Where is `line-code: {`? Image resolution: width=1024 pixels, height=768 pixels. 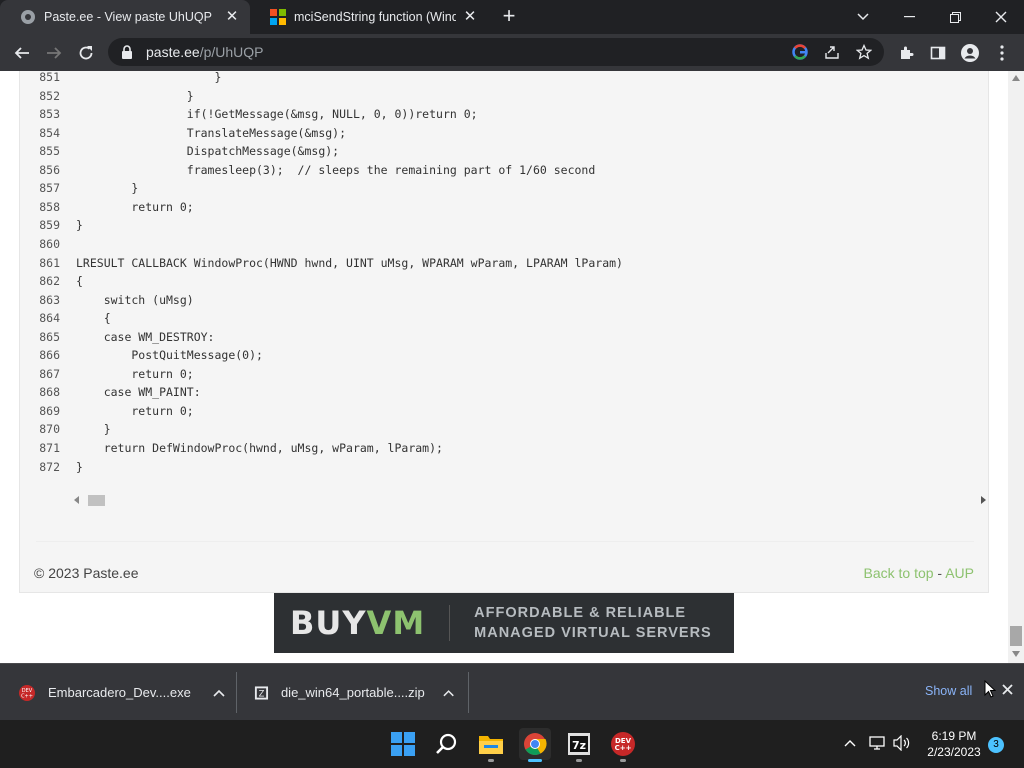
line-code: { is located at coordinates (79, 281).